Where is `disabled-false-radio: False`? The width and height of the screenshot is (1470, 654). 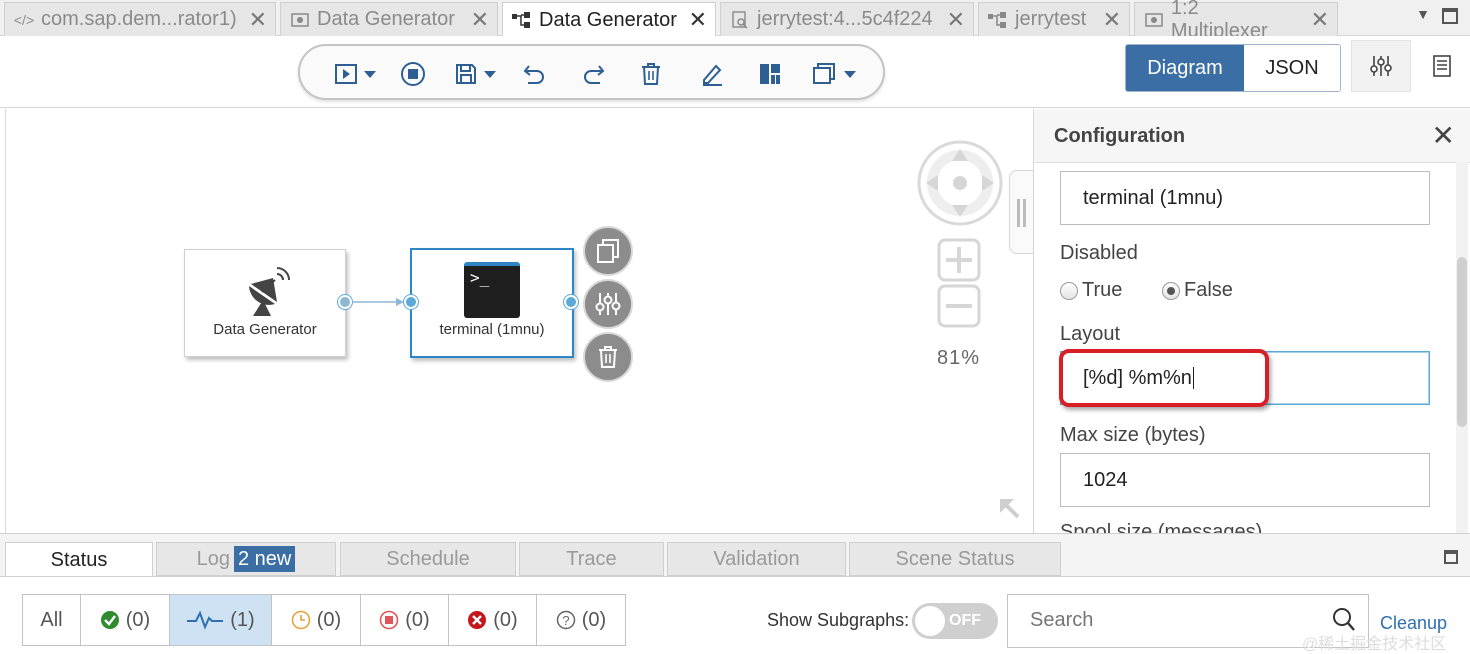 disabled-false-radio: False is located at coordinates (1197, 290).